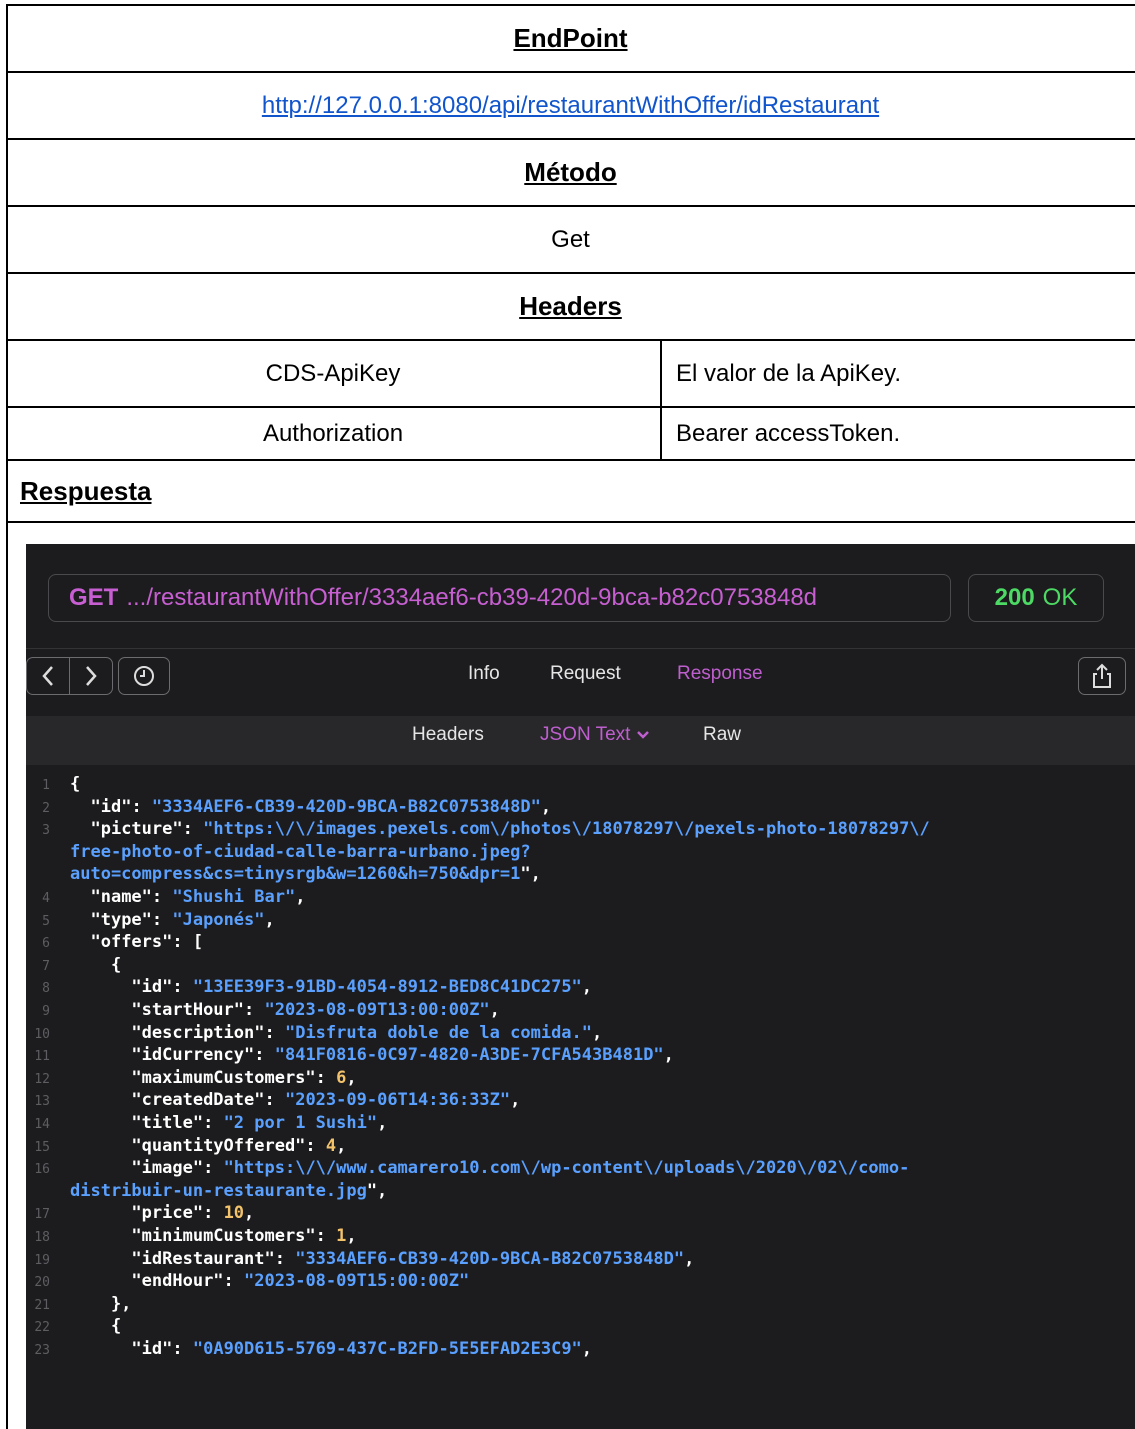 The height and width of the screenshot is (1429, 1135). Describe the element at coordinates (244, 1077) in the screenshot. I see `code-text: "maximumCustomers": 6,` at that location.